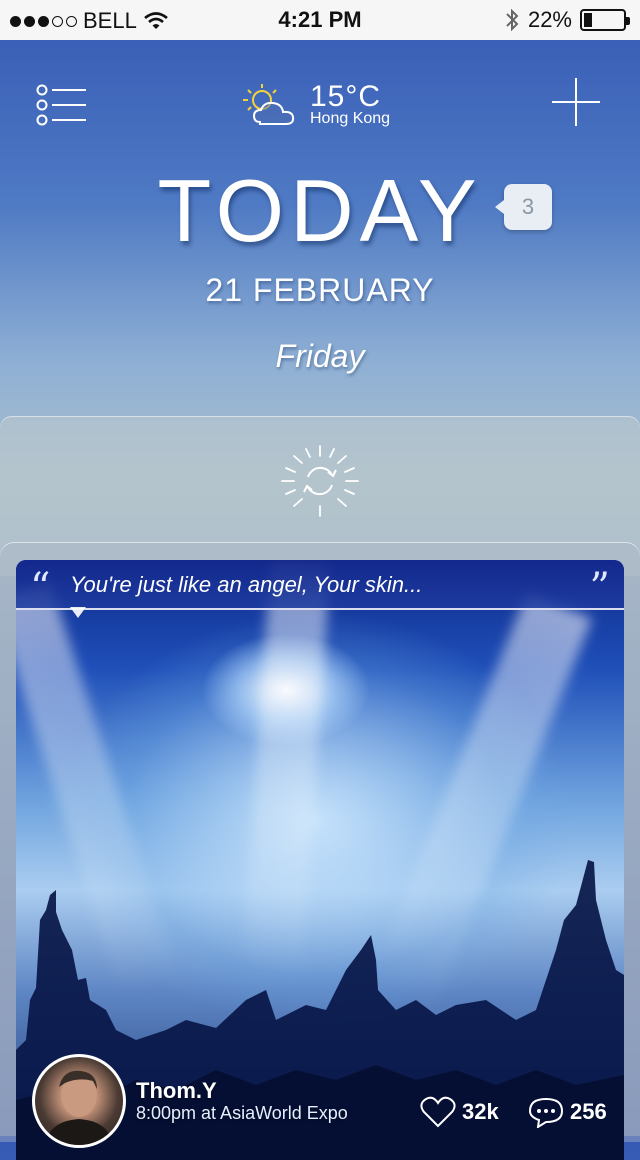  I want to click on battery-level, so click(588, 20).